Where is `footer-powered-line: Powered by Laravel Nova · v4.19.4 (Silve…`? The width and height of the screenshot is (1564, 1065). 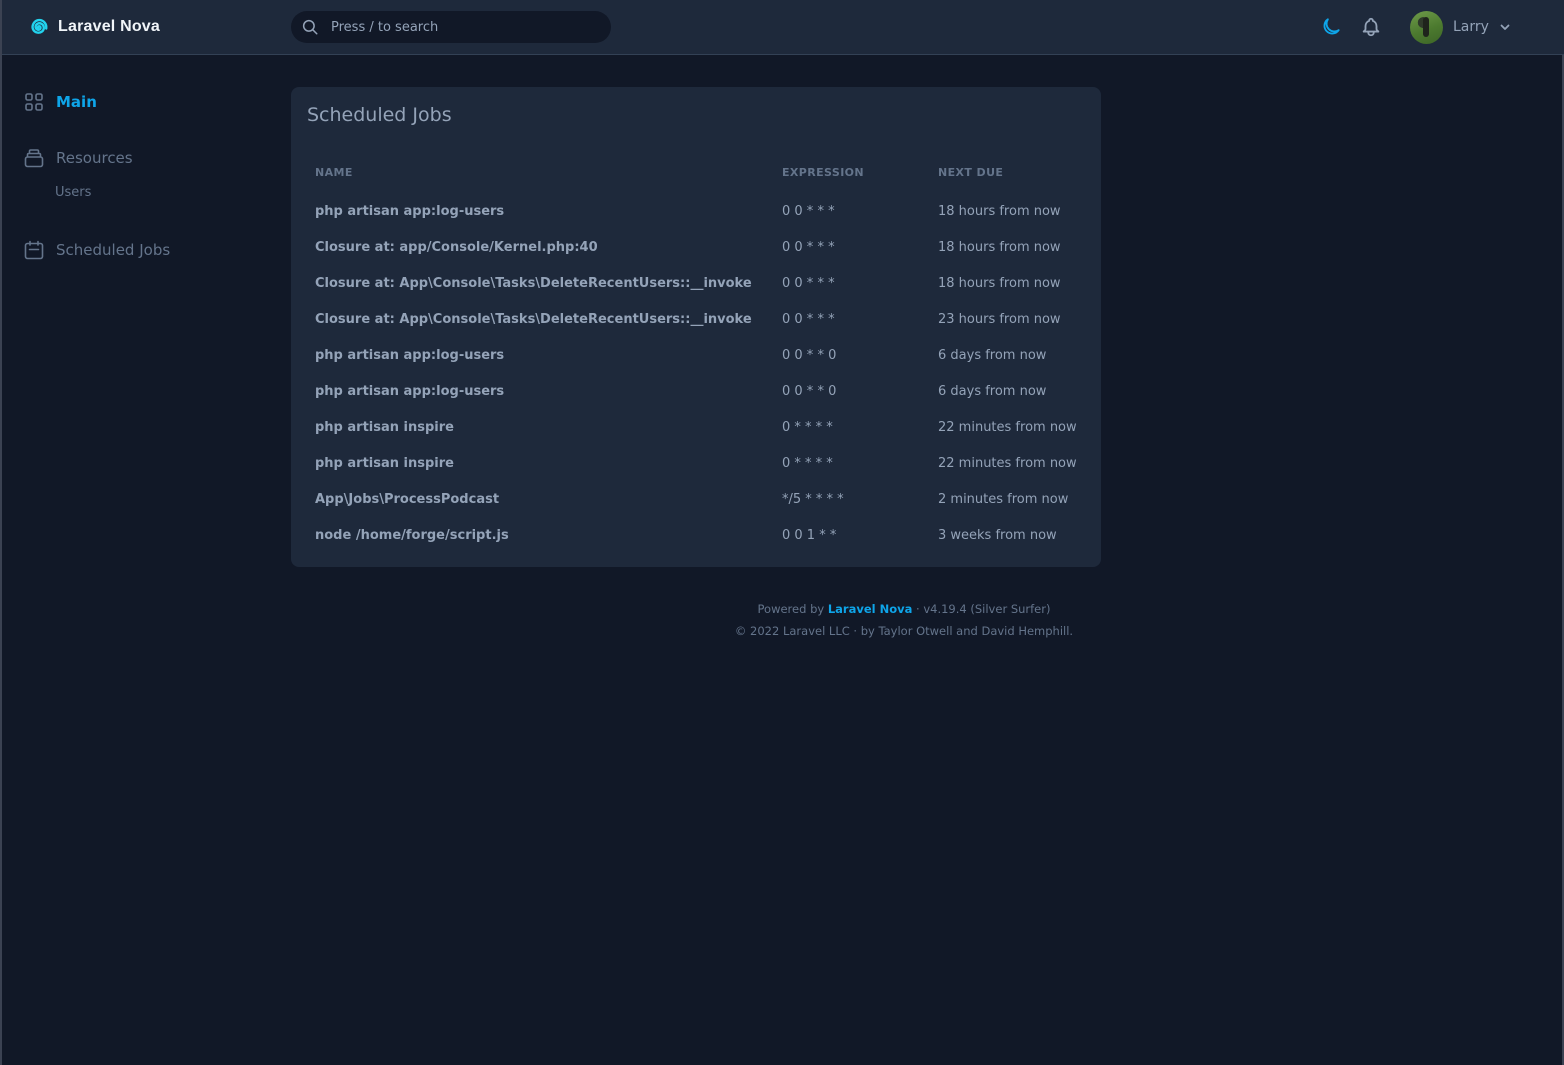
footer-powered-line: Powered by Laravel Nova · v4.19.4 (Silve… is located at coordinates (904, 609).